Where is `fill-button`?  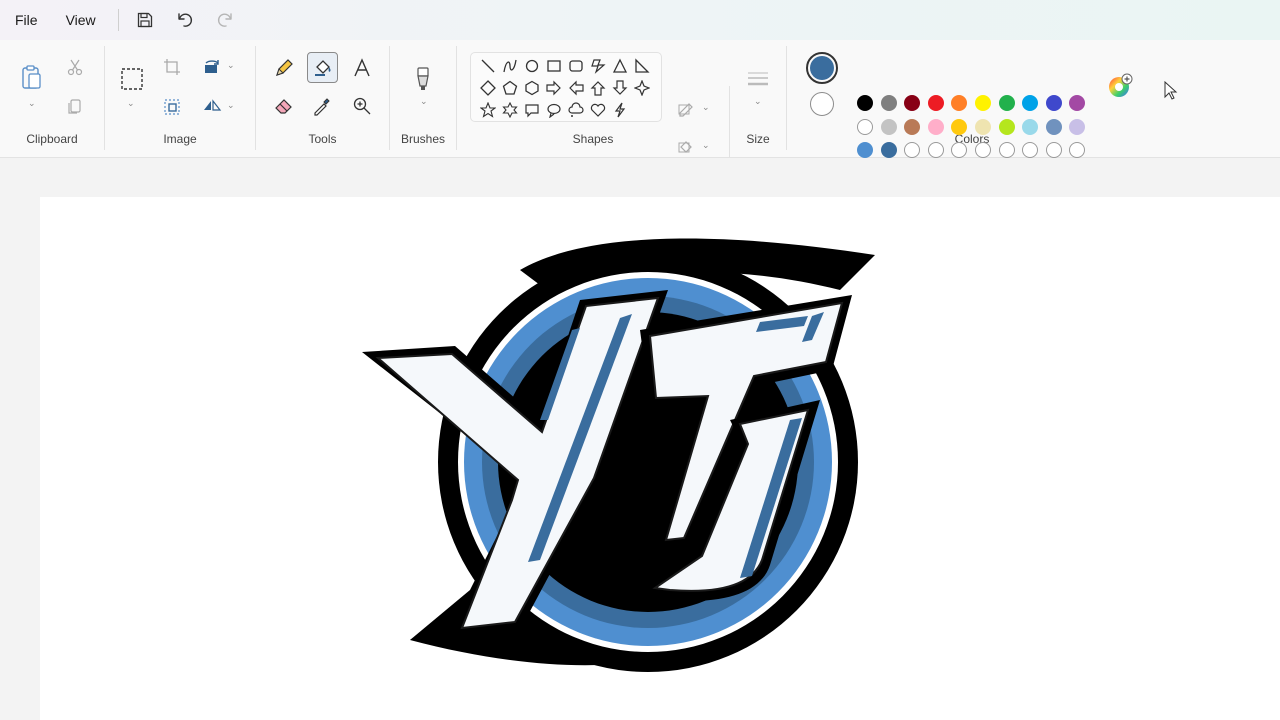
fill-button is located at coordinates (322, 67).